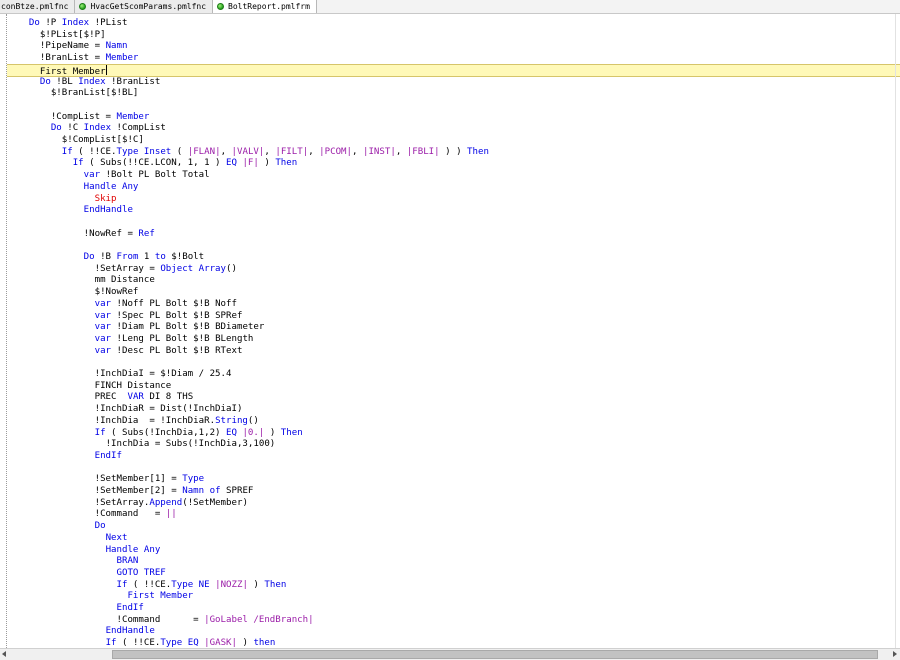 This screenshot has height=660, width=900. Describe the element at coordinates (895, 654) in the screenshot. I see `scroll-right-arrow-icon` at that location.